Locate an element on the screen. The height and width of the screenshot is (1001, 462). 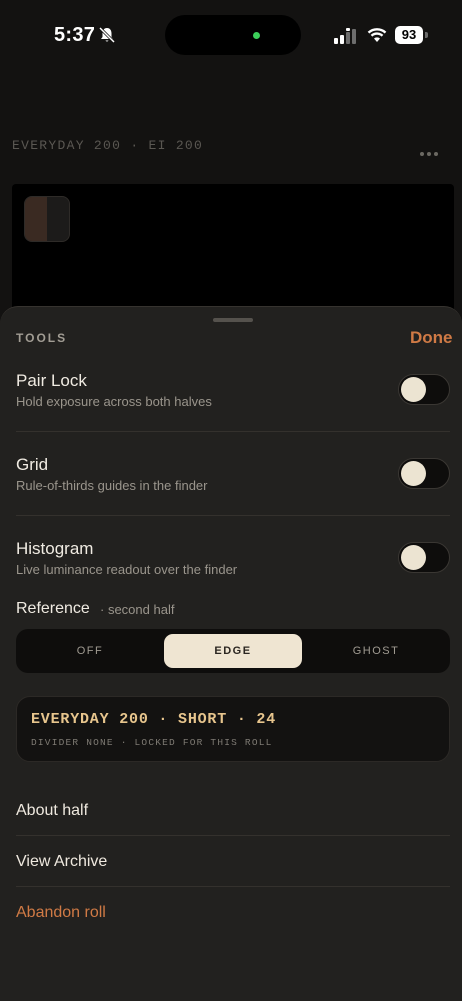
reference-sublabel: second half is located at coordinates (137, 609).